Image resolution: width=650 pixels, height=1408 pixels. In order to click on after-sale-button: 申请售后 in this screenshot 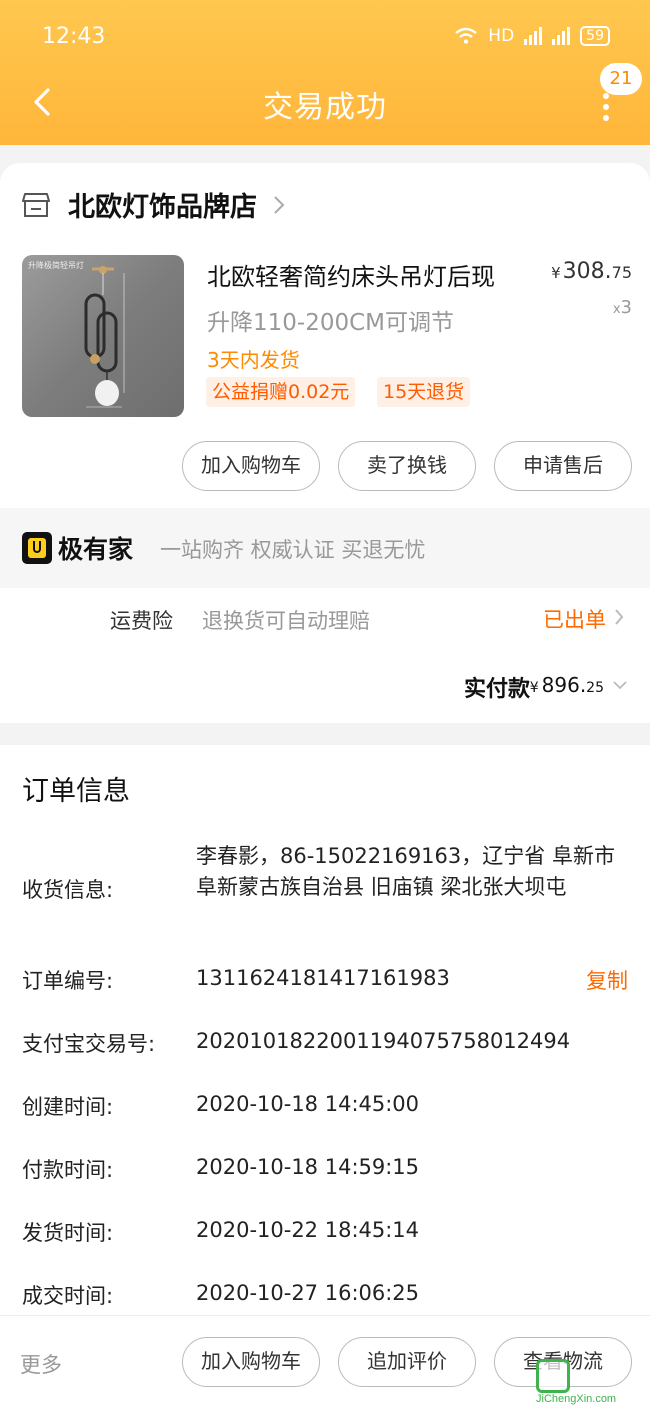, I will do `click(563, 466)`.